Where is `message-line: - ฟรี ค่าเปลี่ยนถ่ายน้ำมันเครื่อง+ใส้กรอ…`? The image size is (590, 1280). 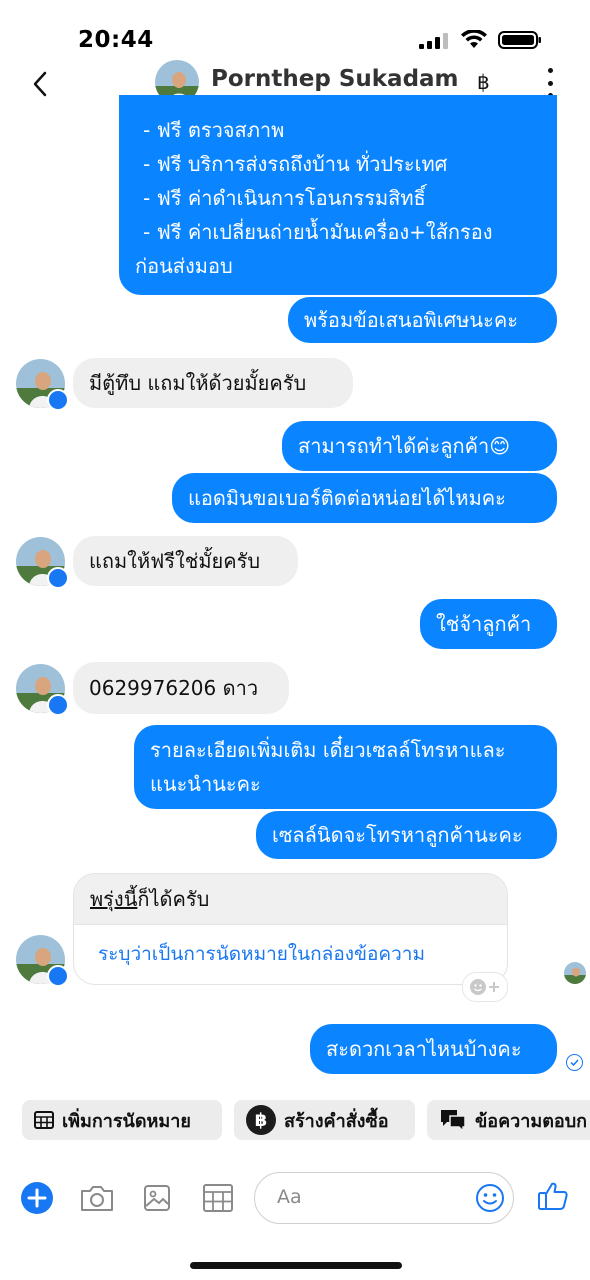
message-line: - ฟรี ค่าเปลี่ยนถ่ายน้ำมันเครื่อง+ใส้กรอ… is located at coordinates (318, 232).